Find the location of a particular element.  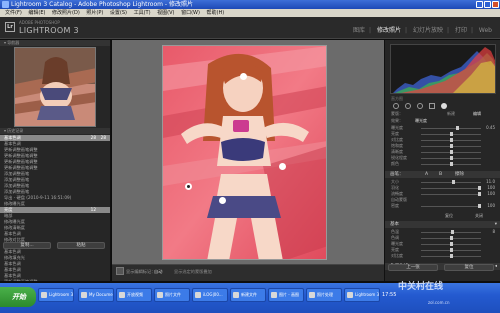

right-panel-buttons: 上一张 复位 is located at coordinates (442, 268).